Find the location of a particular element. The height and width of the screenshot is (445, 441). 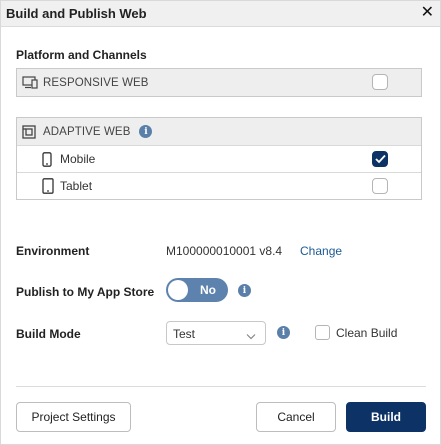

tablet-checkbox is located at coordinates (380, 186).